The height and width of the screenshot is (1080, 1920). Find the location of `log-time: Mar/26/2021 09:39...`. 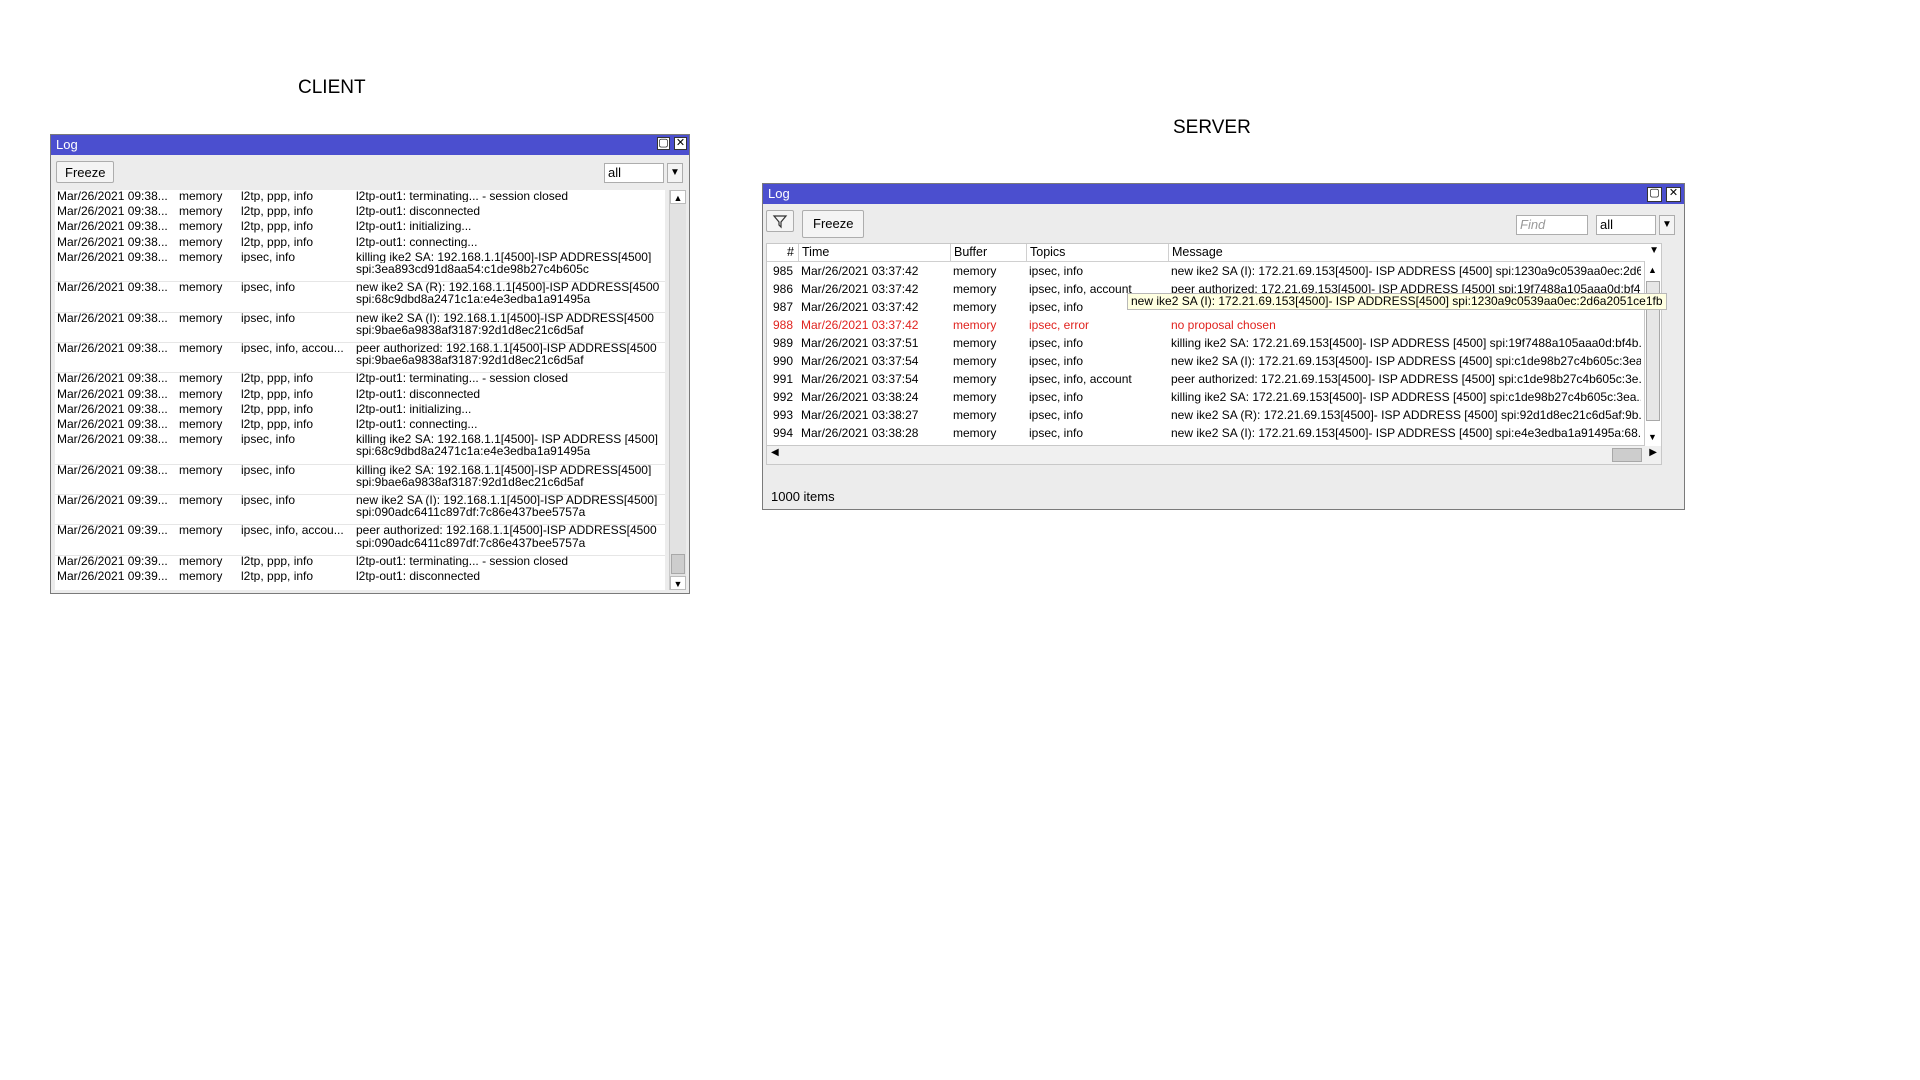

log-time: Mar/26/2021 09:39... is located at coordinates (112, 576).